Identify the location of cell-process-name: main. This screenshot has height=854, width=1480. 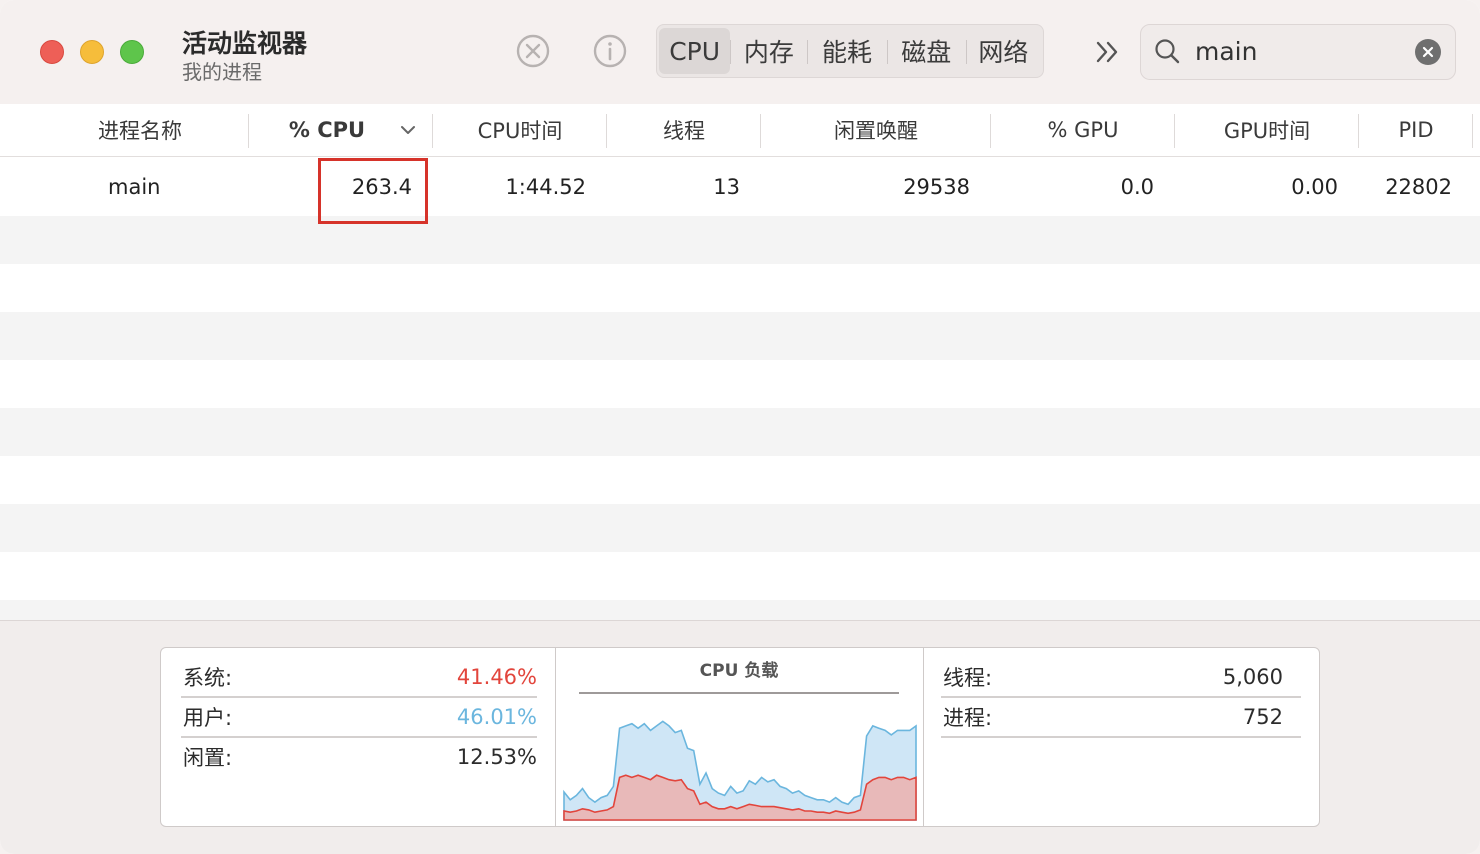
(134, 187).